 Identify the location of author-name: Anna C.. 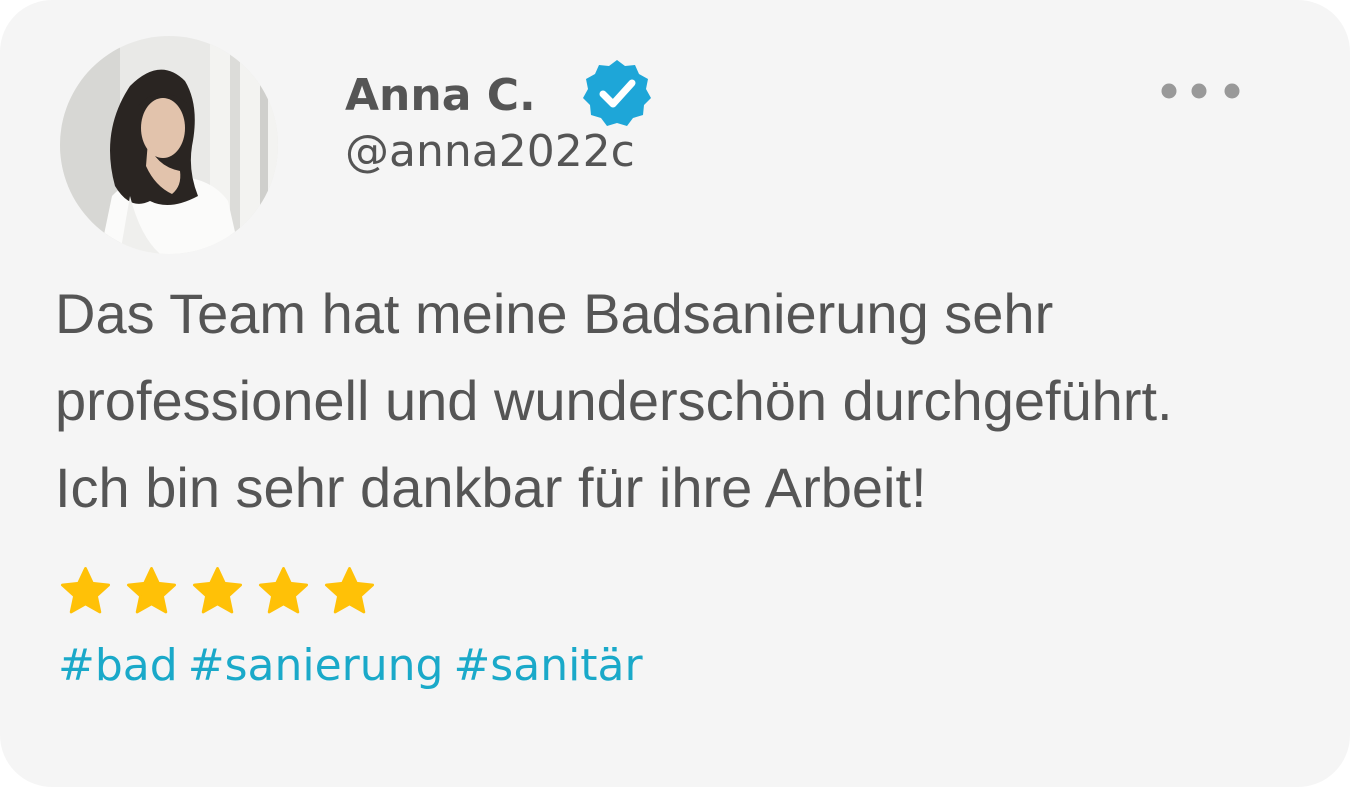
(440, 95).